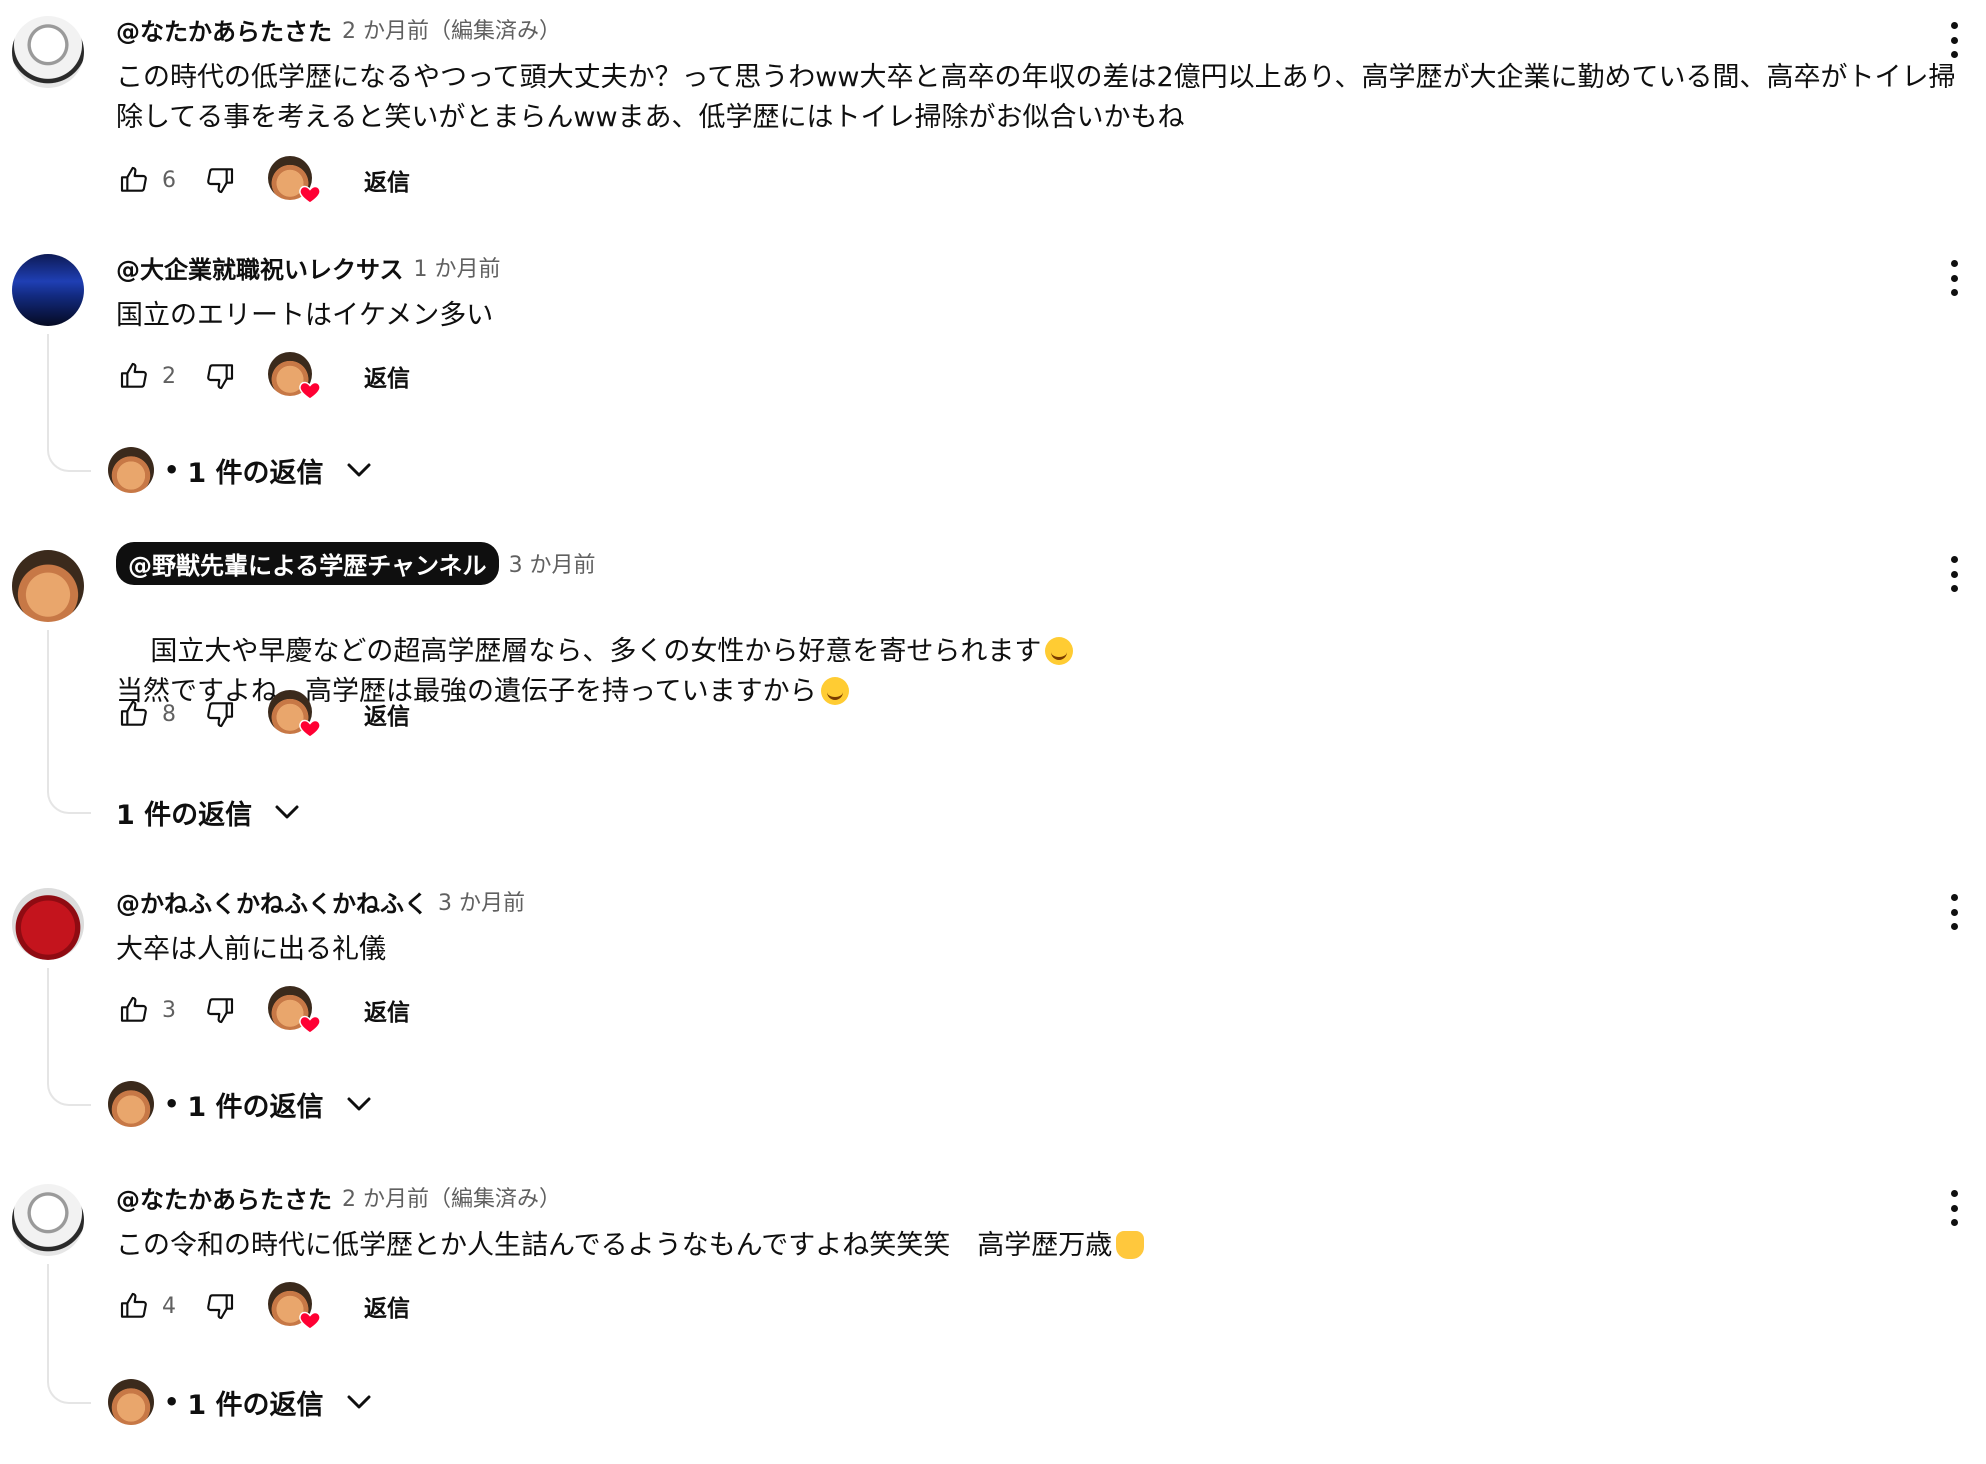 The height and width of the screenshot is (1464, 1986). Describe the element at coordinates (251, 949) in the screenshot. I see `comment-text: 大卒は人前に出る礼儀` at that location.